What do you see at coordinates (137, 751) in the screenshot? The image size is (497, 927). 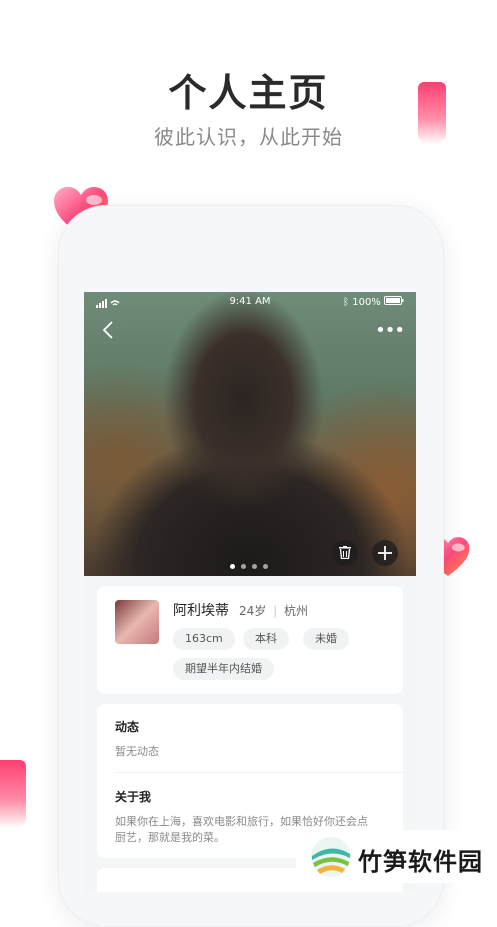 I see `moments-empty: 暂无动态` at bounding box center [137, 751].